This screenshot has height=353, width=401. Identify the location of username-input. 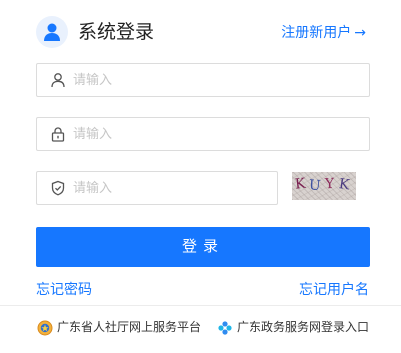
(217, 80).